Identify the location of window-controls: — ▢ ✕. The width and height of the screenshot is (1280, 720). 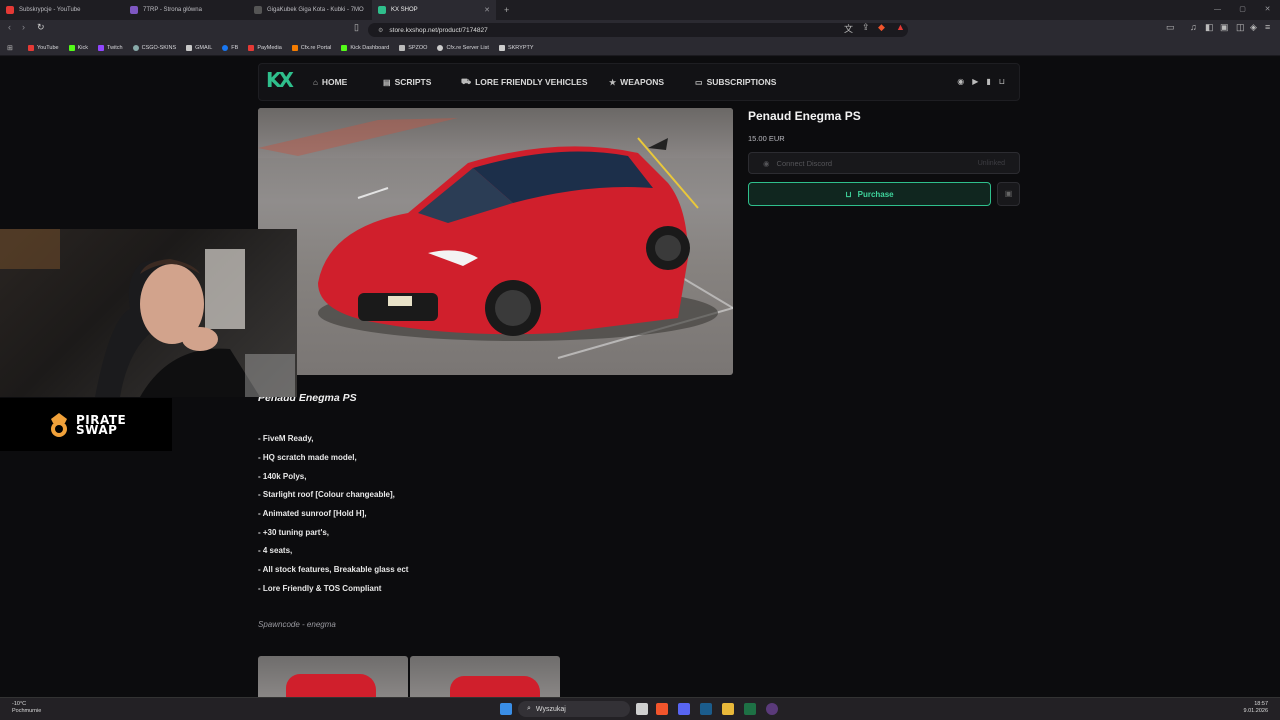
(1242, 10).